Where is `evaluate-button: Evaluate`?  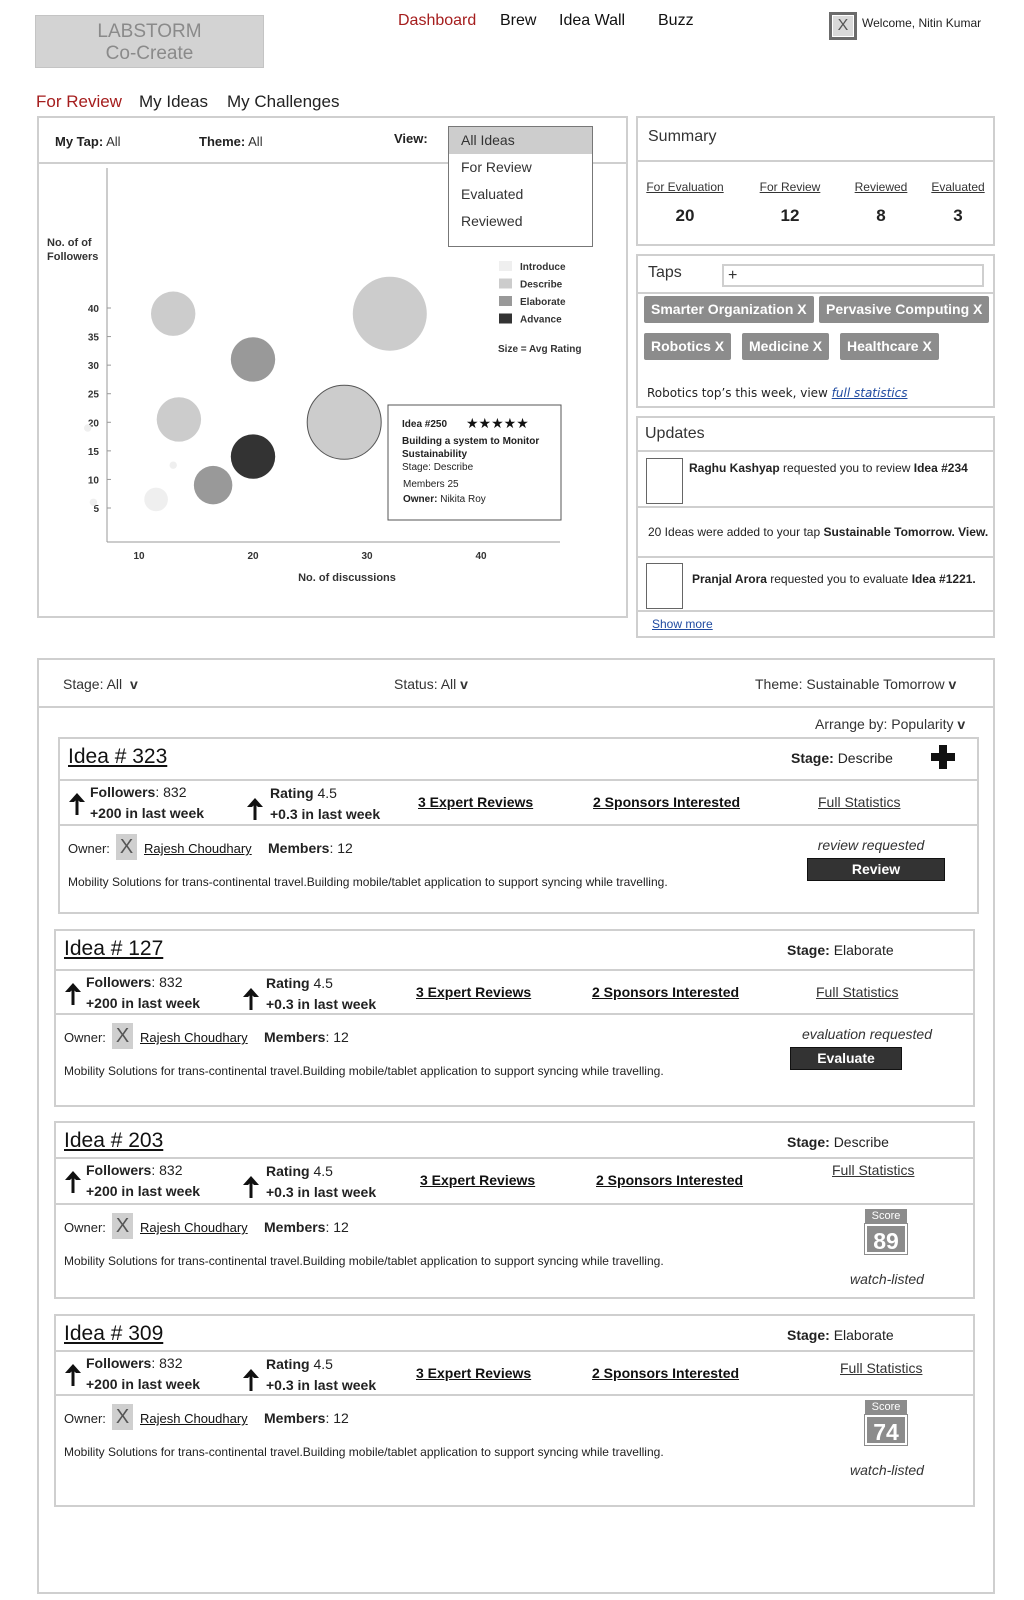 evaluate-button: Evaluate is located at coordinates (846, 1058).